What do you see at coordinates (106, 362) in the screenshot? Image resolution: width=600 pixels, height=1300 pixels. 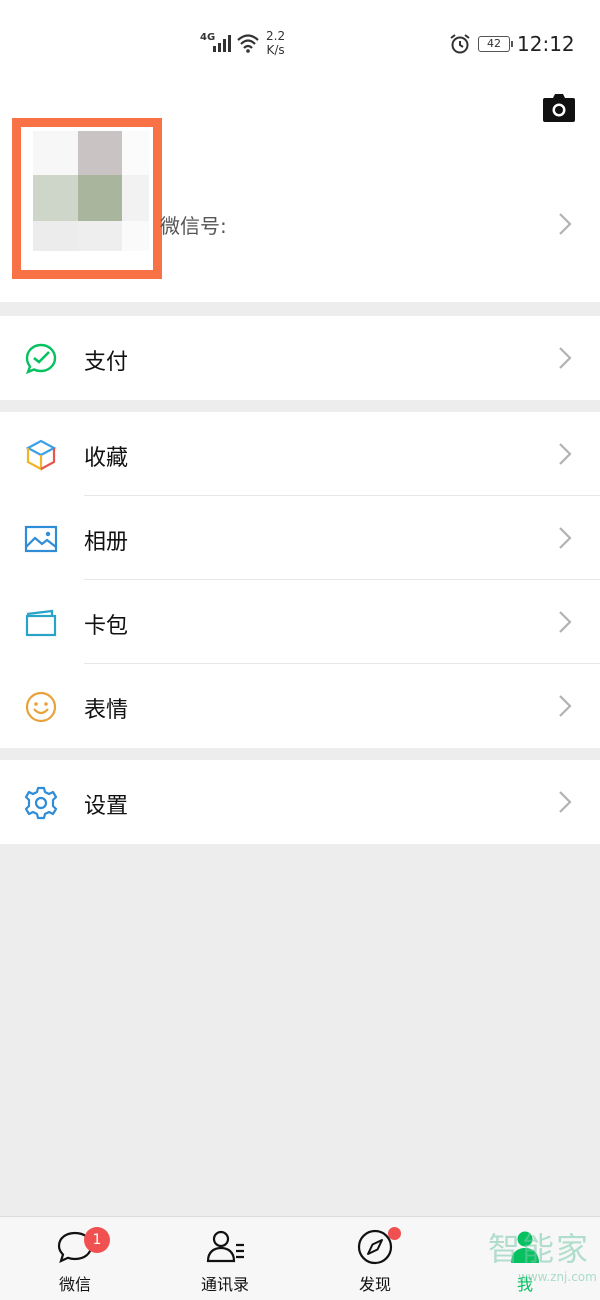 I see `menu-label-pay: 支付` at bounding box center [106, 362].